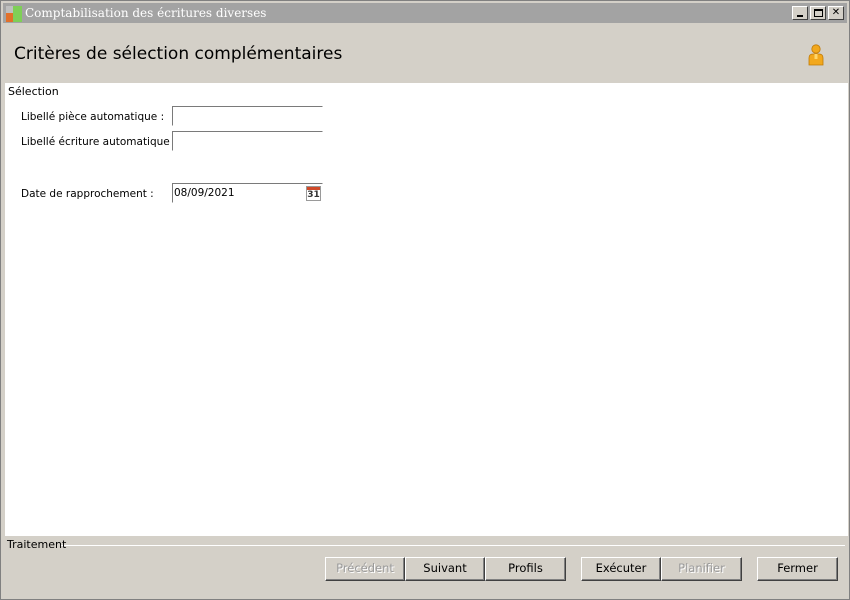  What do you see at coordinates (34, 91) in the screenshot?
I see `selection-legend: Sélection` at bounding box center [34, 91].